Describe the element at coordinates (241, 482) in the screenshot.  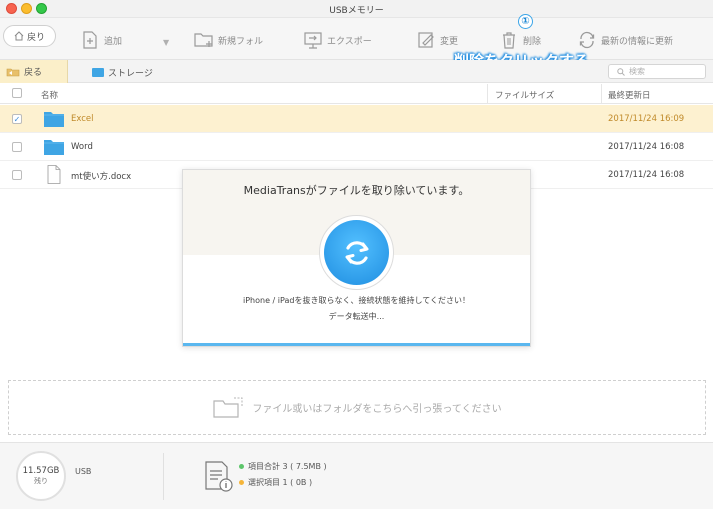
I see `selected-indicator-dot` at that location.